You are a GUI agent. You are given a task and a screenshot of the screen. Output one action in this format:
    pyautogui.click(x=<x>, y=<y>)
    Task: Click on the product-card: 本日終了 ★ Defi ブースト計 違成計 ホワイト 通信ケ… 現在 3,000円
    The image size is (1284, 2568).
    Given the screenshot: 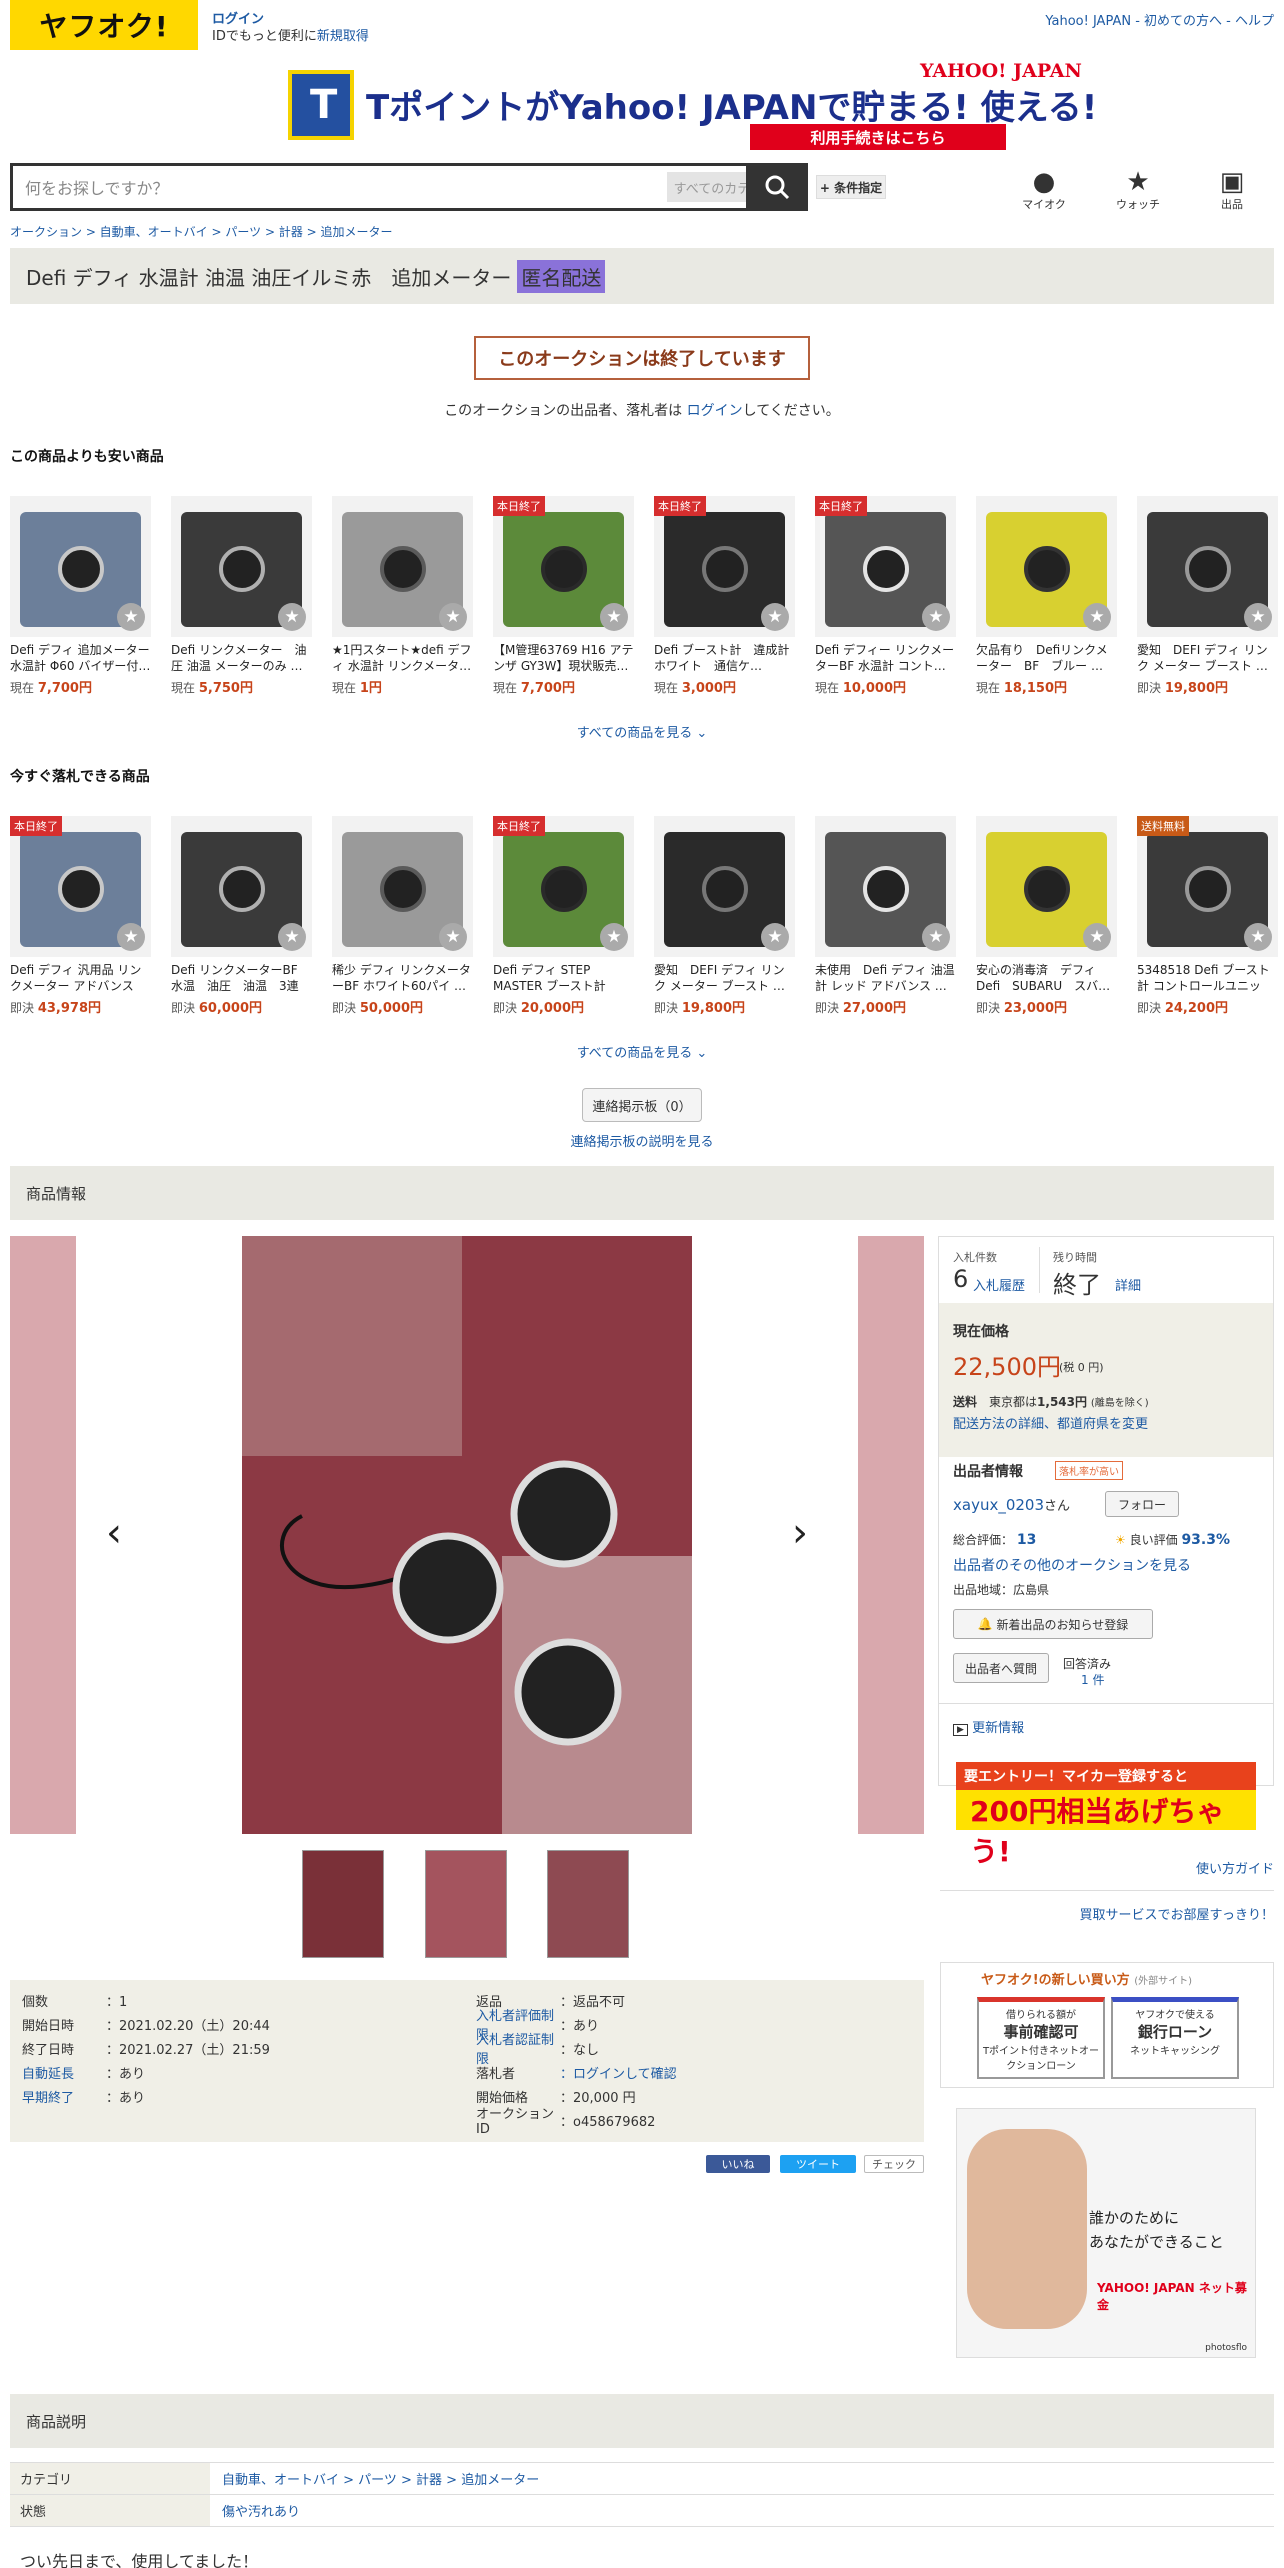 What is the action you would take?
    pyautogui.click(x=724, y=596)
    